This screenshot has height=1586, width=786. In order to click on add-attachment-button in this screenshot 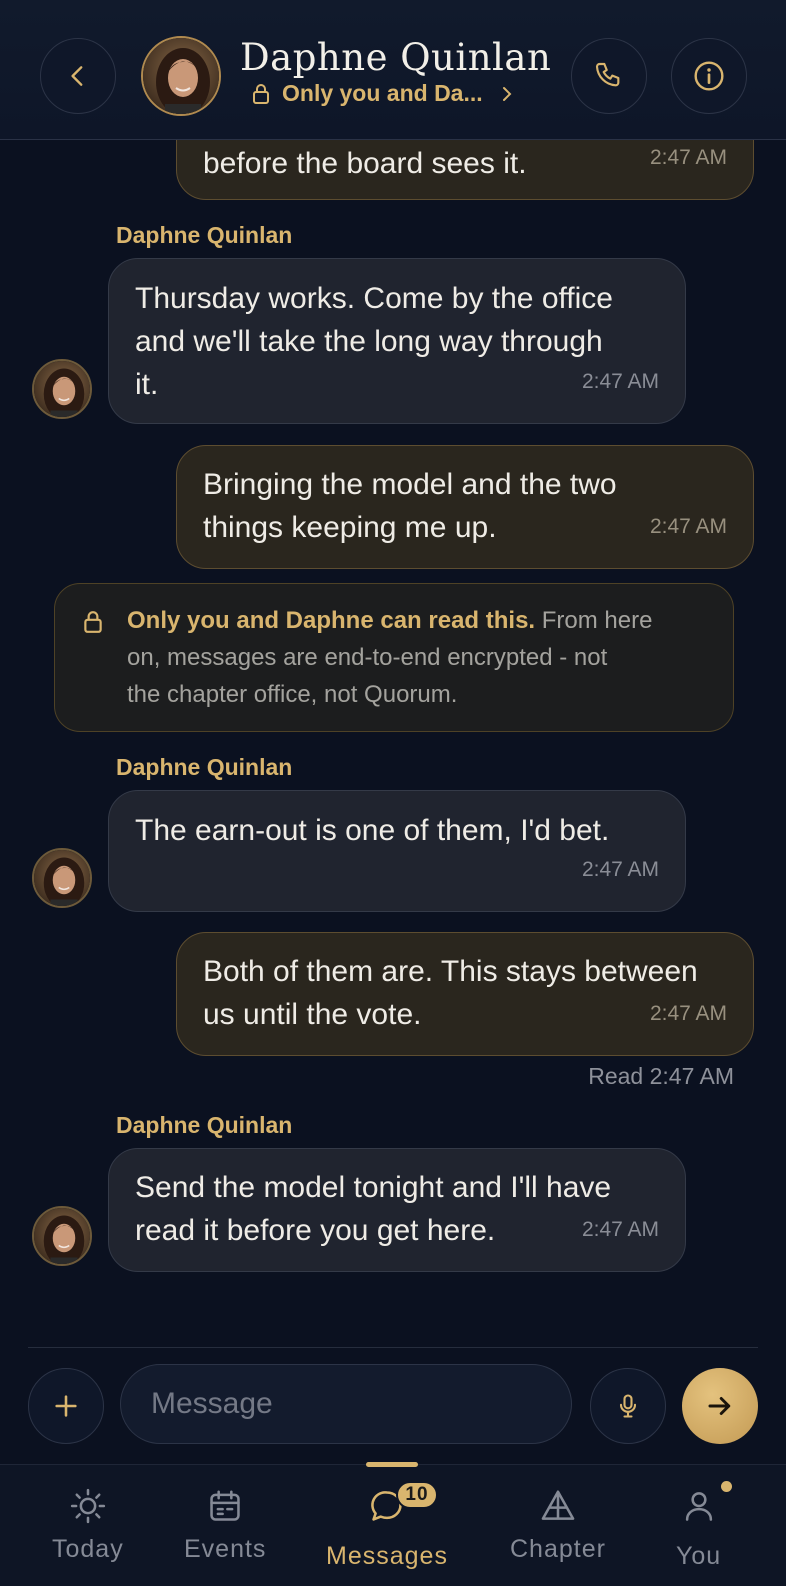, I will do `click(66, 1406)`.